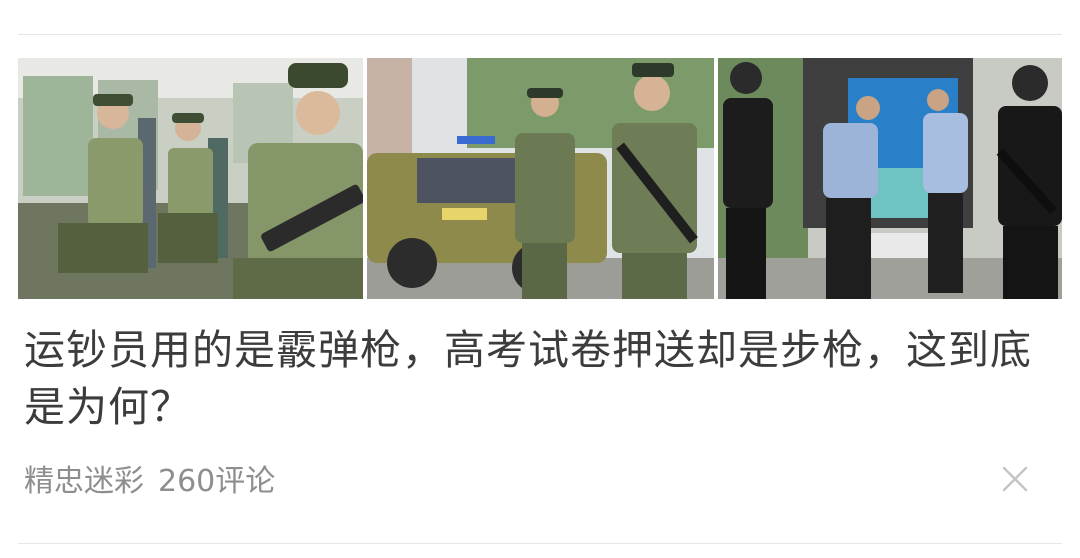 This screenshot has width=1080, height=558. I want to click on source-name: 精忠迷彩, so click(84, 478).